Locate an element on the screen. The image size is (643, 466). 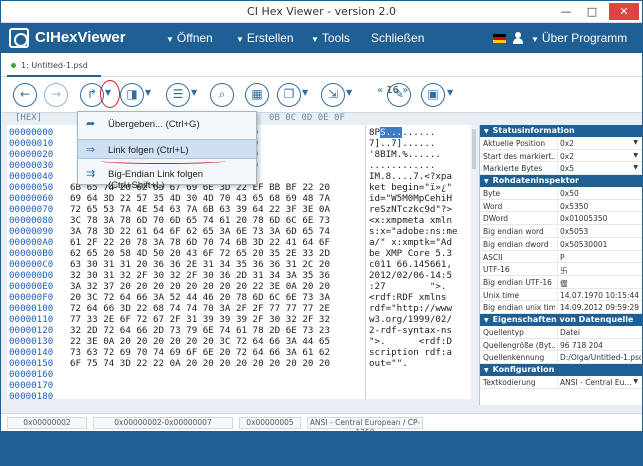
menu-open: ▼ Öffnen is located at coordinates (189, 38).